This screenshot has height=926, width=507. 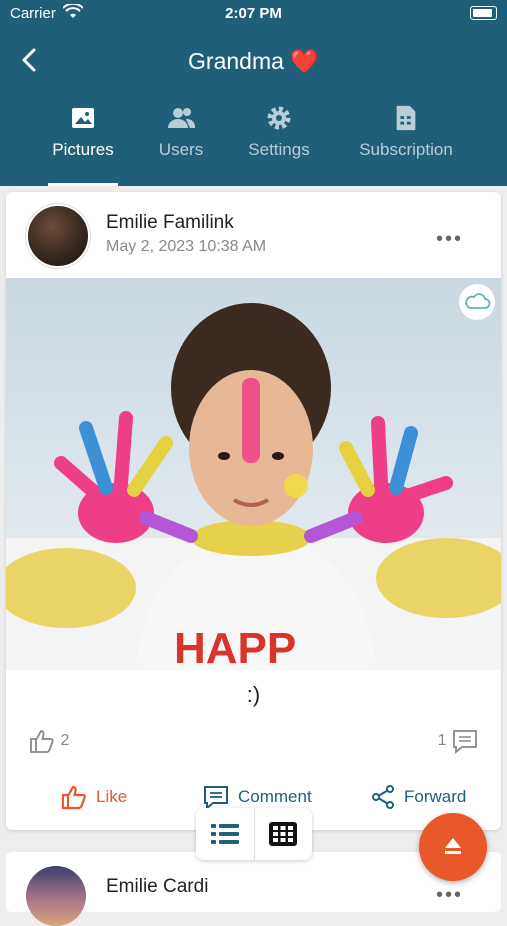 What do you see at coordinates (216, 798) in the screenshot?
I see `comment-icon` at bounding box center [216, 798].